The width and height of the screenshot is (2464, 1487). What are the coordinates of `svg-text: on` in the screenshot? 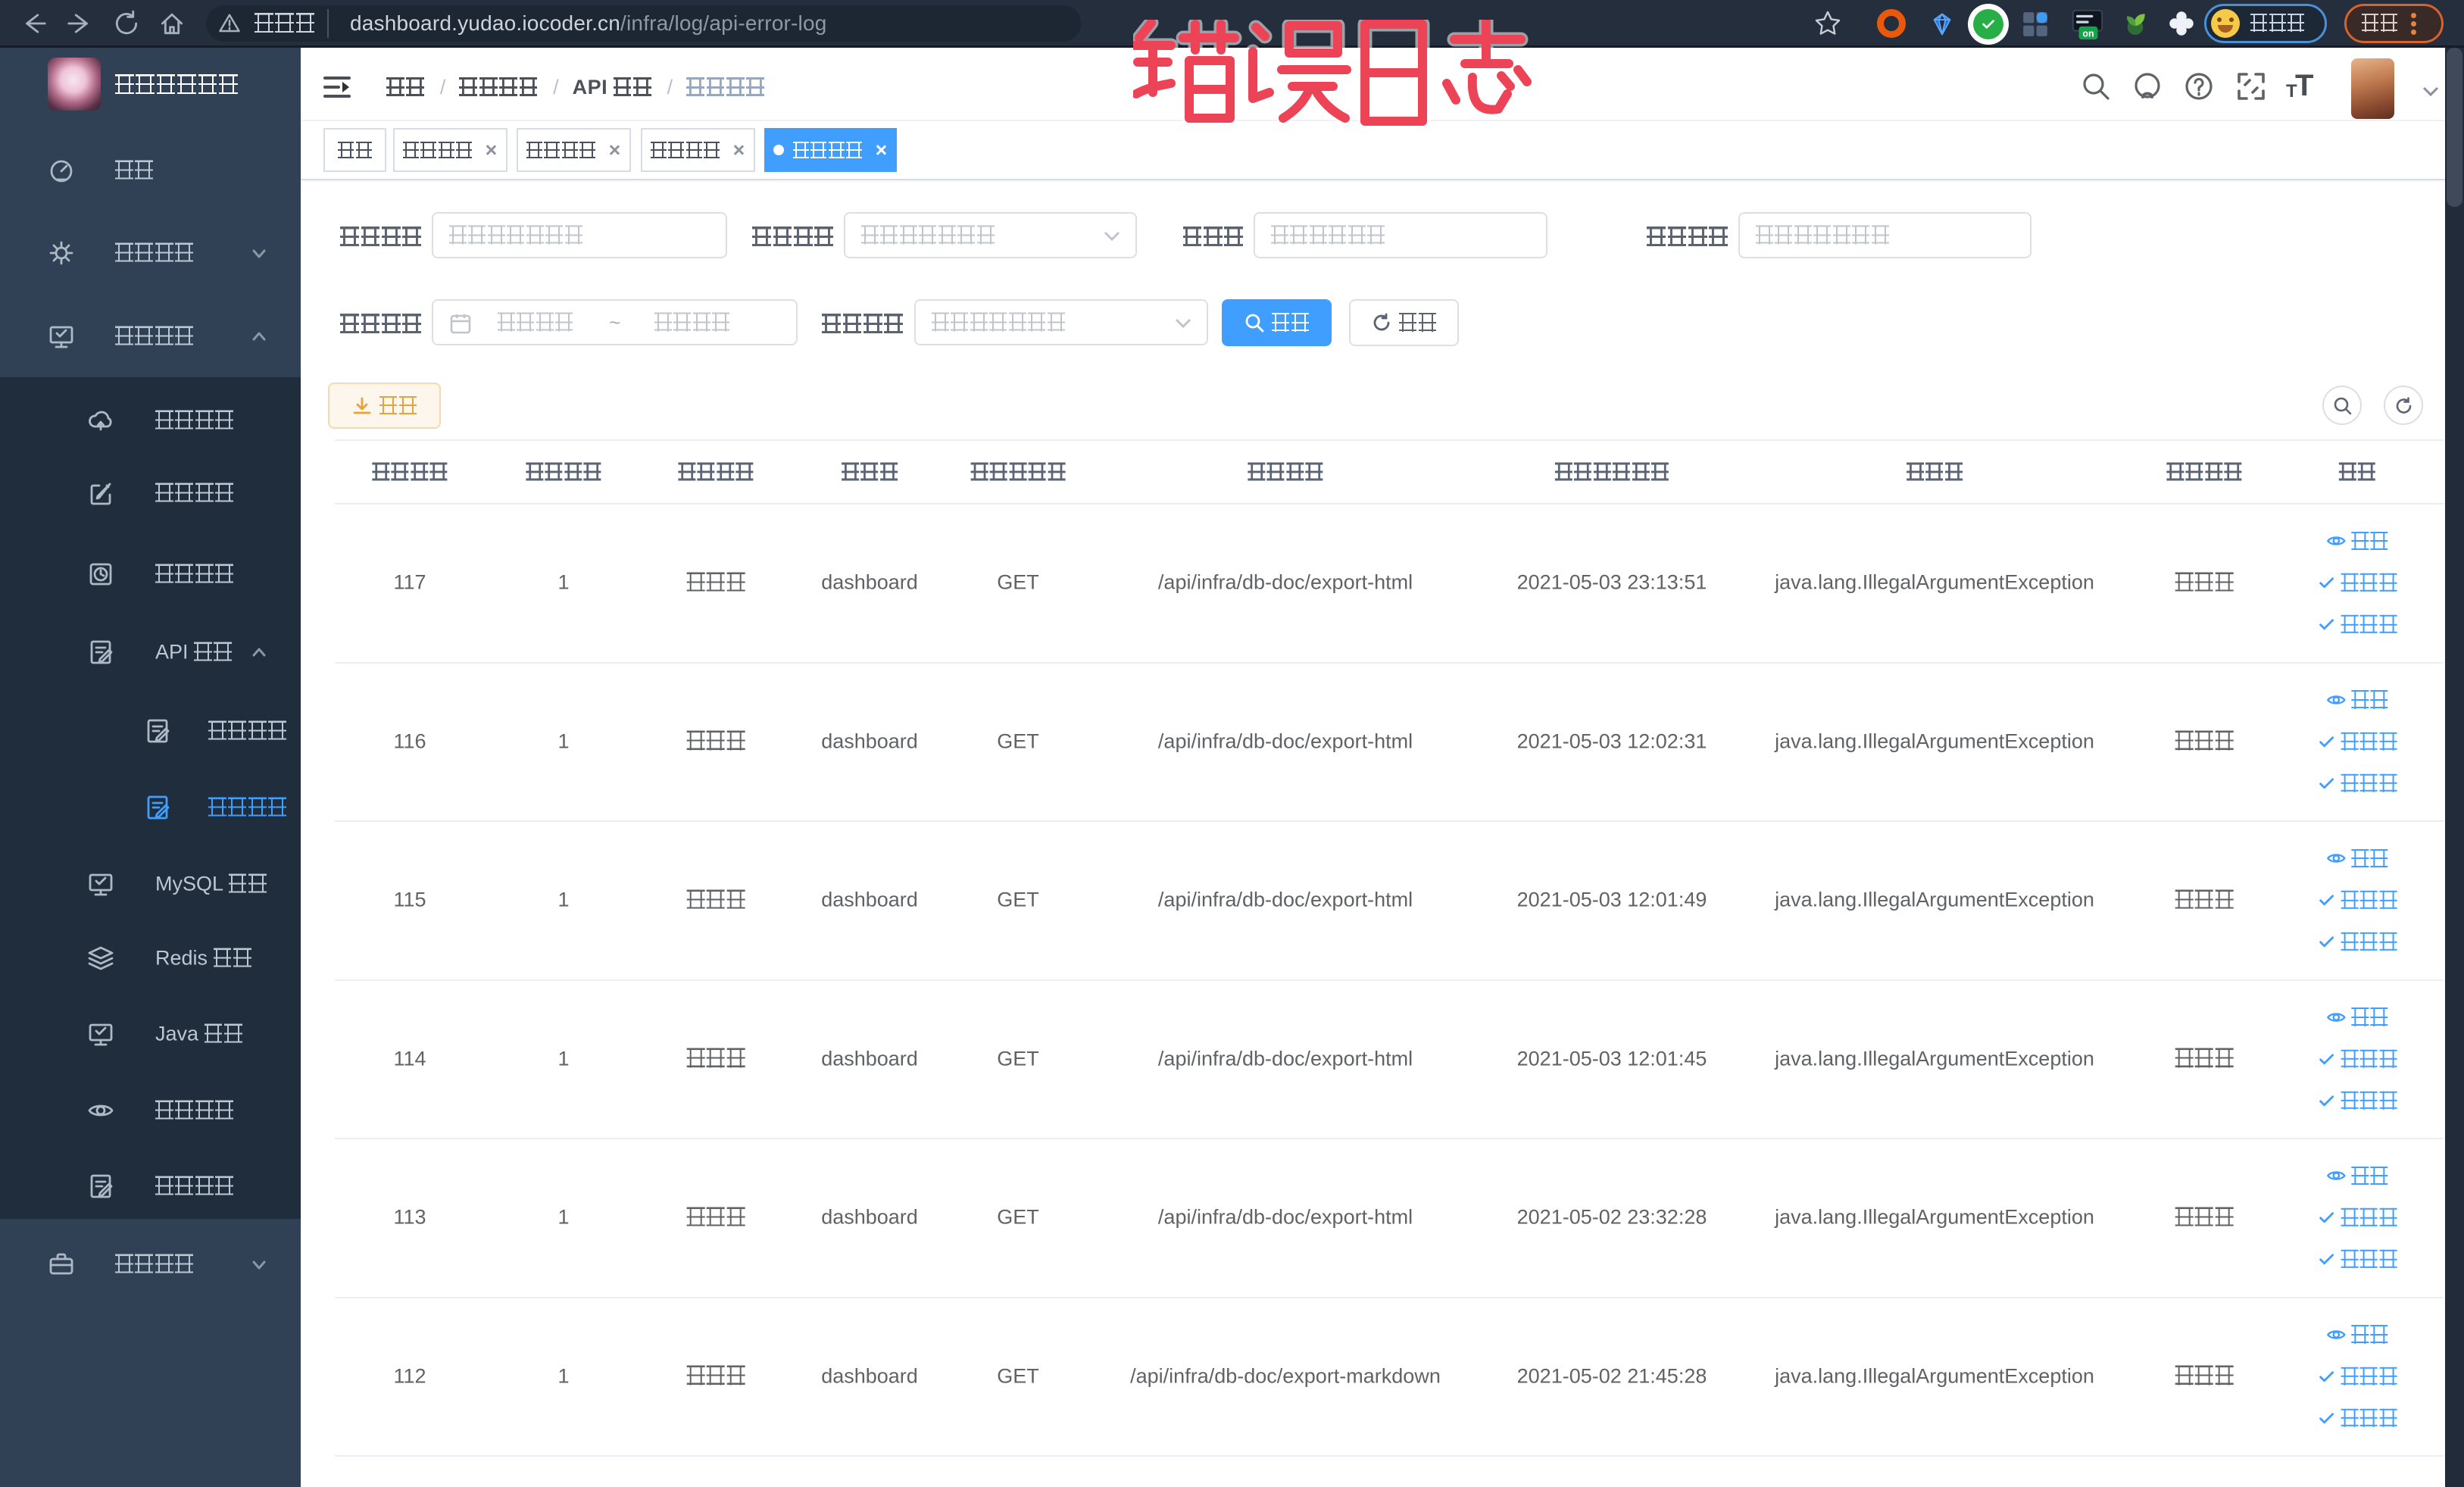 It's located at (2088, 33).